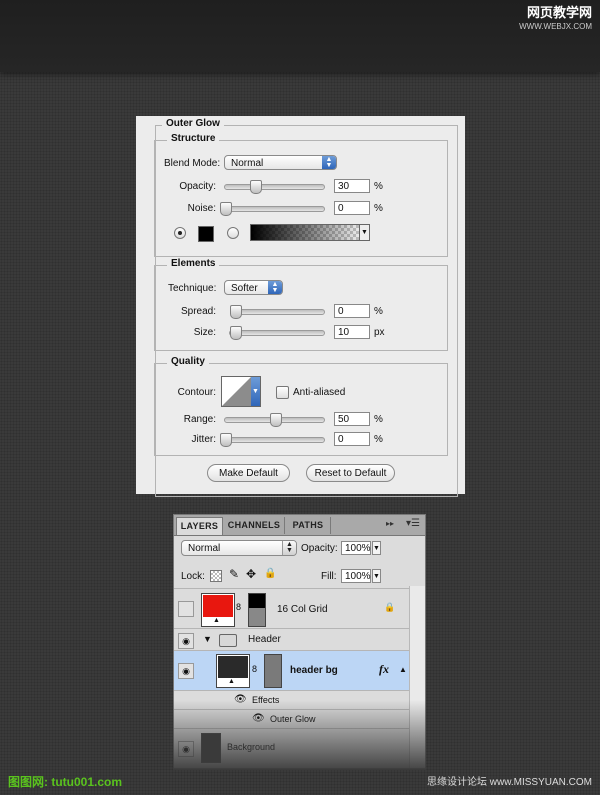 This screenshot has width=600, height=795. Describe the element at coordinates (273, 671) in the screenshot. I see `layer-mask-thumbnail` at that location.